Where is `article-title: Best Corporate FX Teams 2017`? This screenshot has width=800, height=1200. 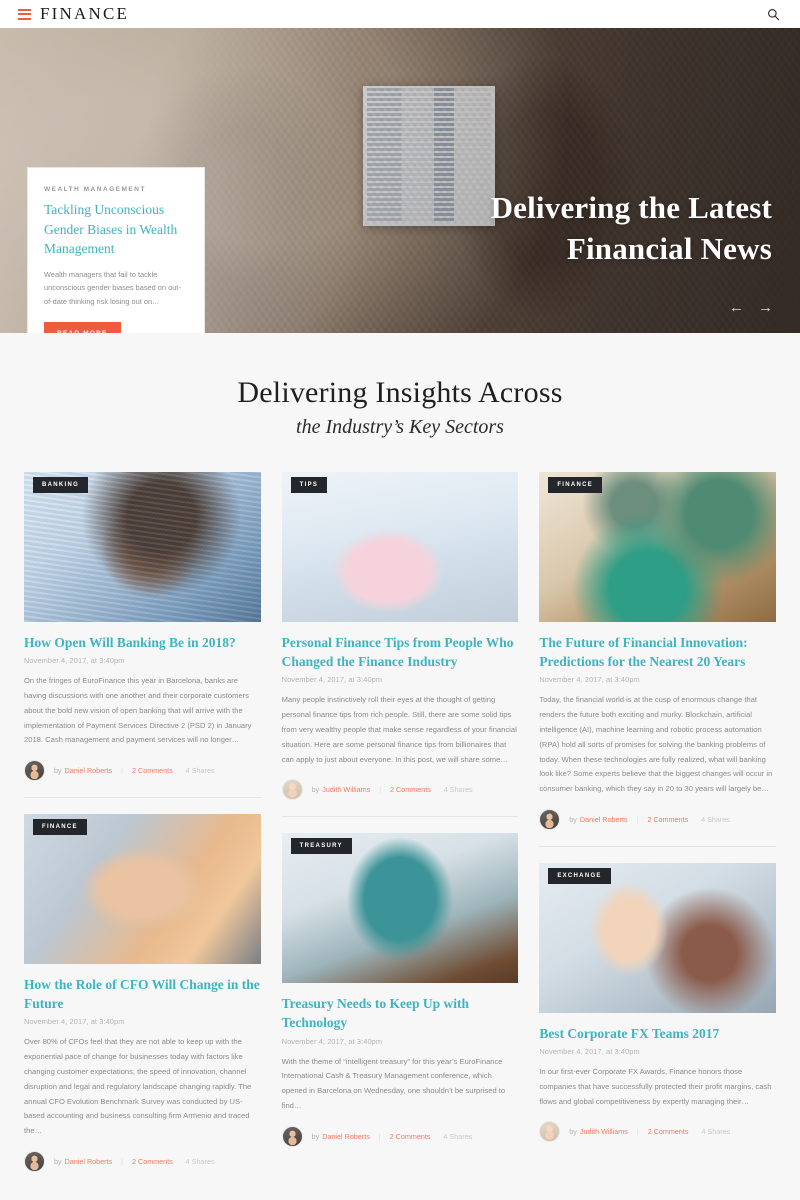 article-title: Best Corporate FX Teams 2017 is located at coordinates (657, 1033).